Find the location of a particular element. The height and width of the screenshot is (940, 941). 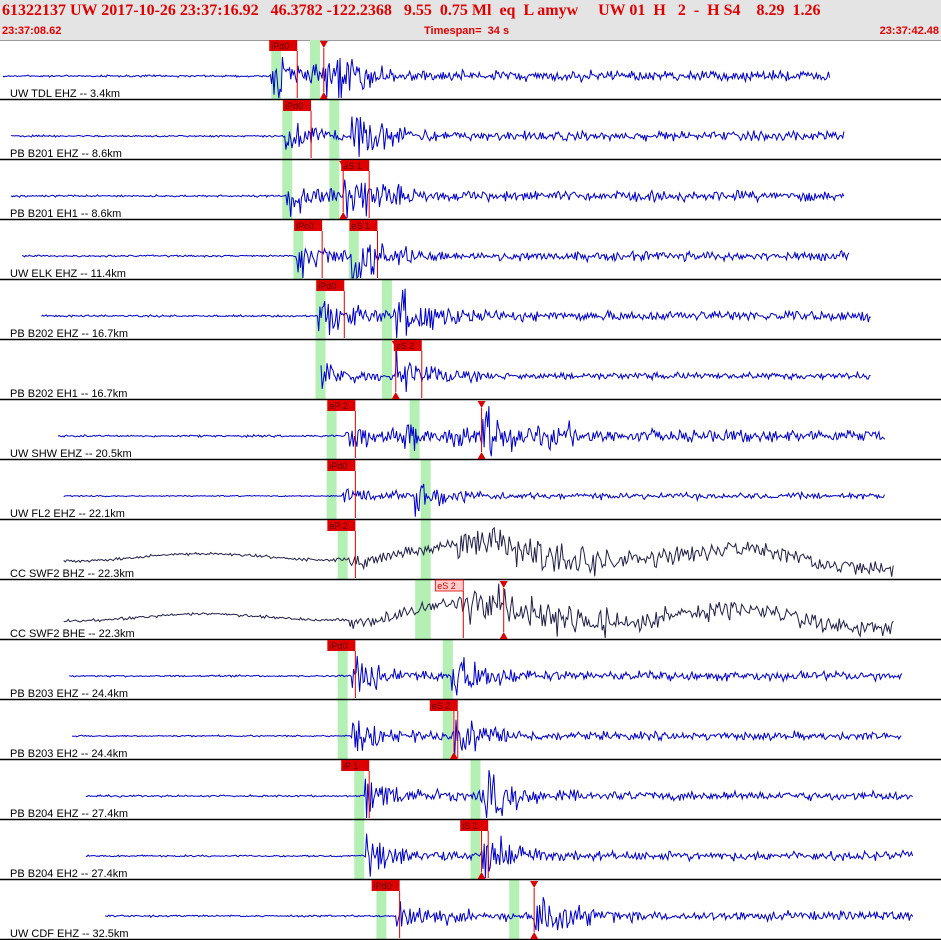

end-time: 23:37:42.48 is located at coordinates (909, 31).